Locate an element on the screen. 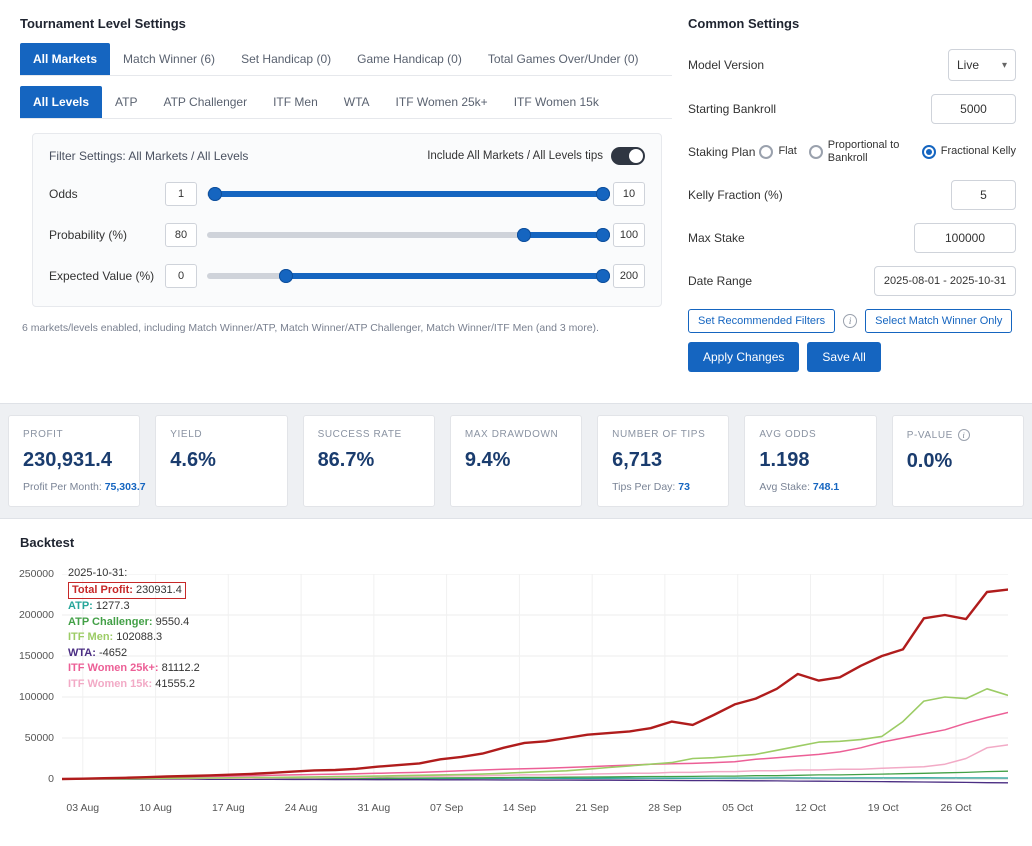  staking-option-flat: Flat is located at coordinates (778, 152).